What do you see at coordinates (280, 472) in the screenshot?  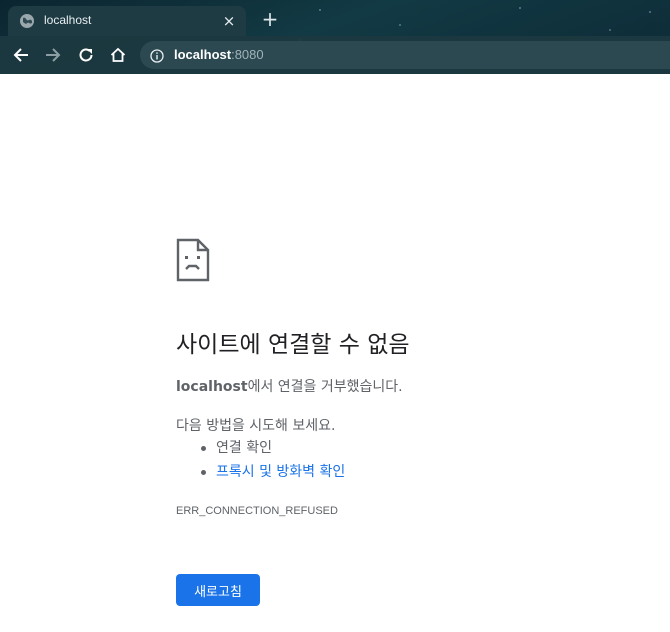 I see `proxy-firewall-link: 프록시 및 방화벽 확인` at bounding box center [280, 472].